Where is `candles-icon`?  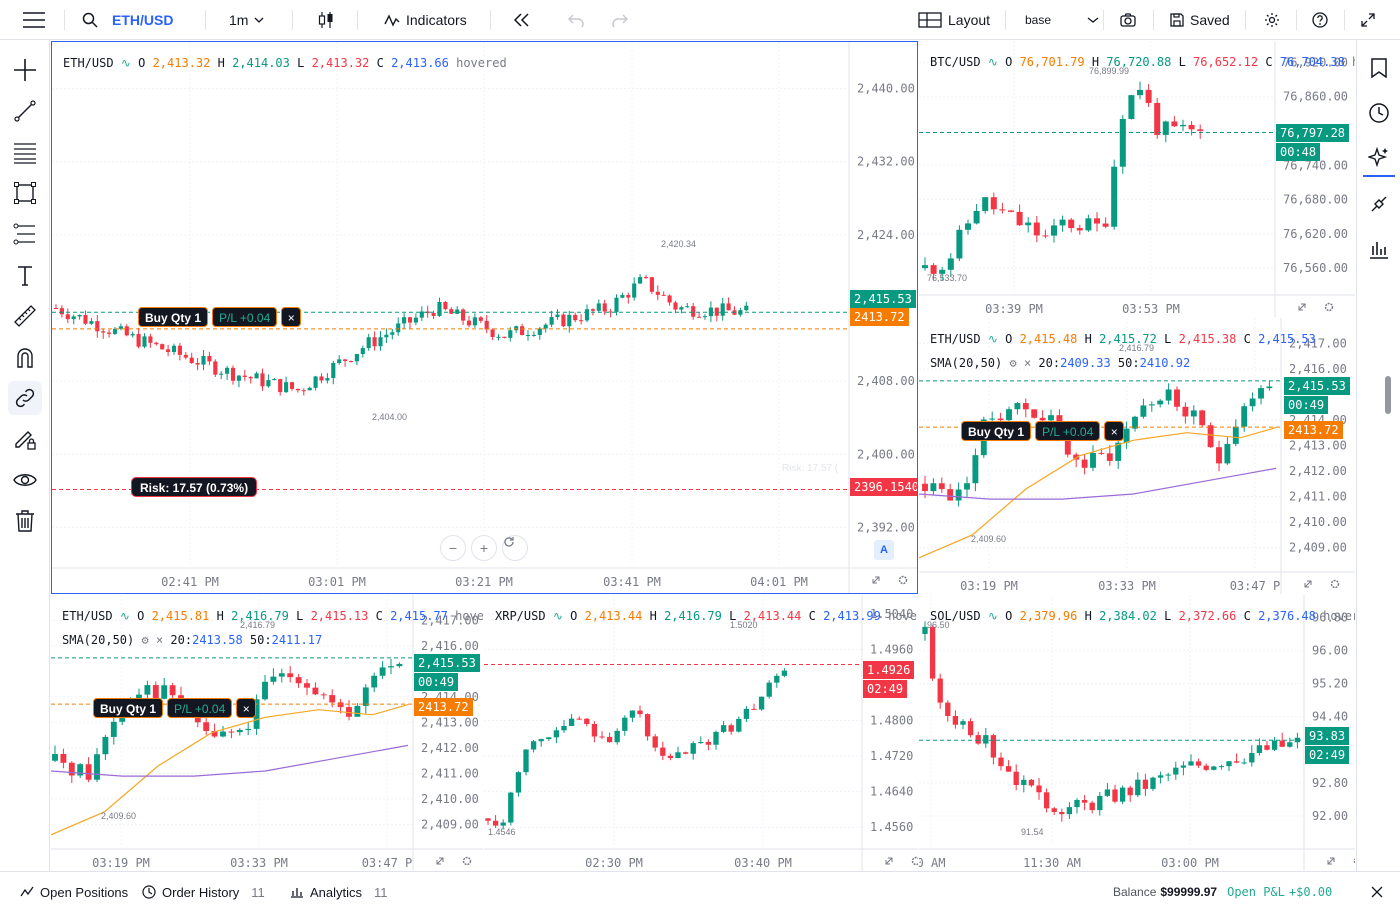
candles-icon is located at coordinates (325, 20).